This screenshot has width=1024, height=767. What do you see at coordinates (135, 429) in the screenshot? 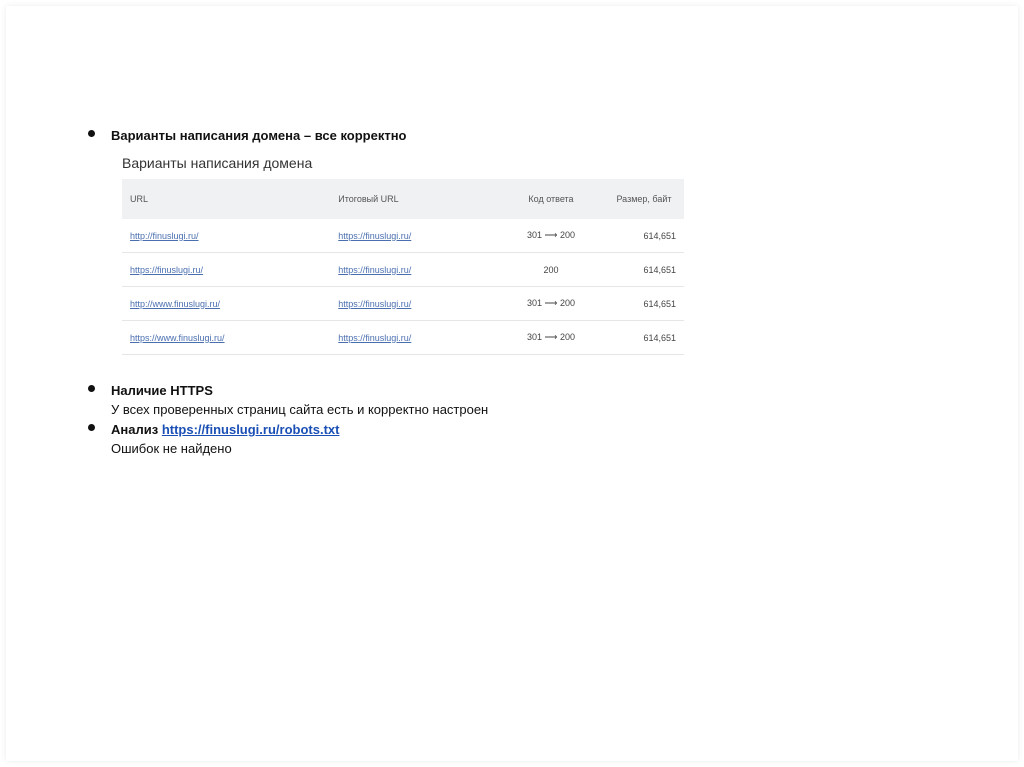
I see `analysis-prefix: Анализ` at bounding box center [135, 429].